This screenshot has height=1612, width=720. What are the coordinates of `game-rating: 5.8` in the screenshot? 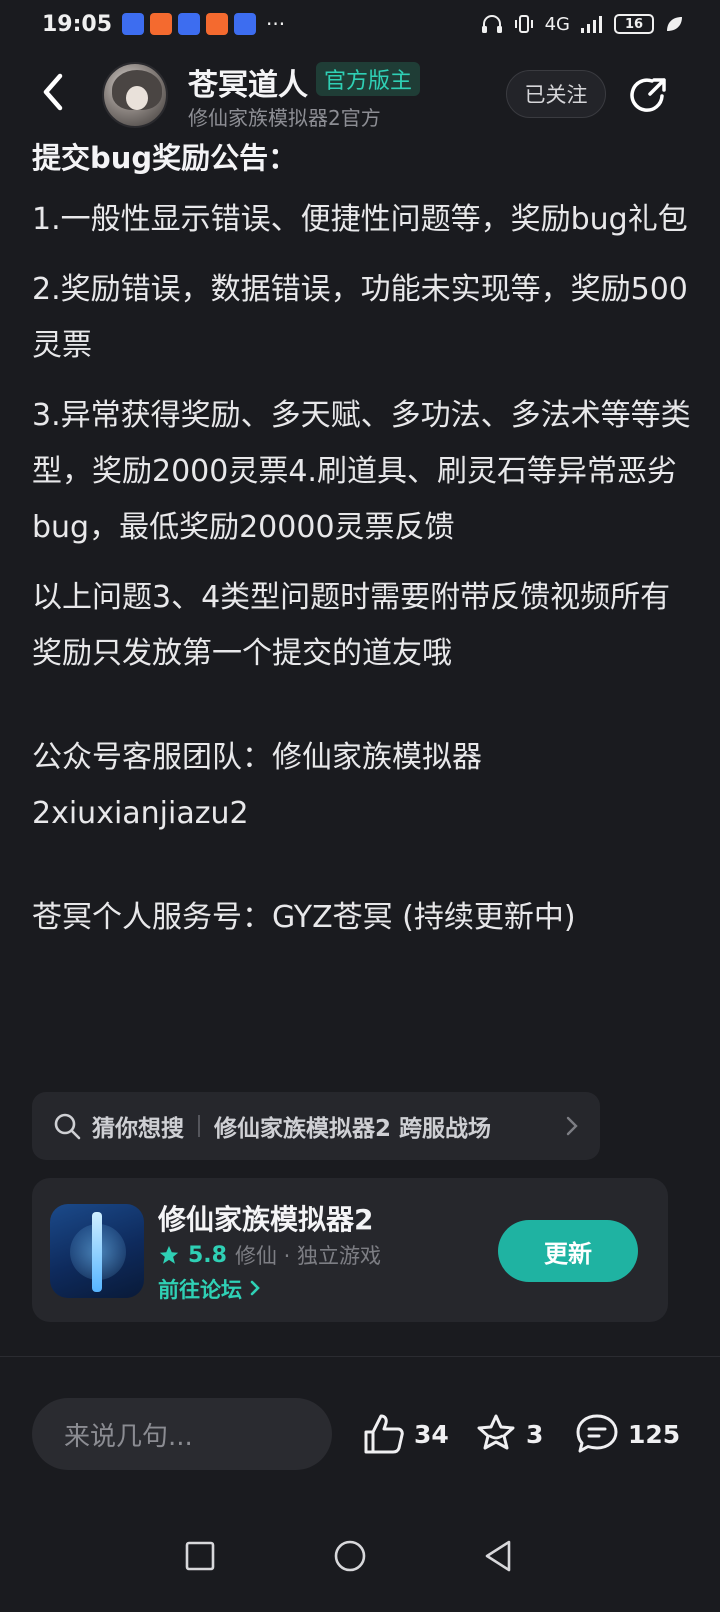 It's located at (207, 1255).